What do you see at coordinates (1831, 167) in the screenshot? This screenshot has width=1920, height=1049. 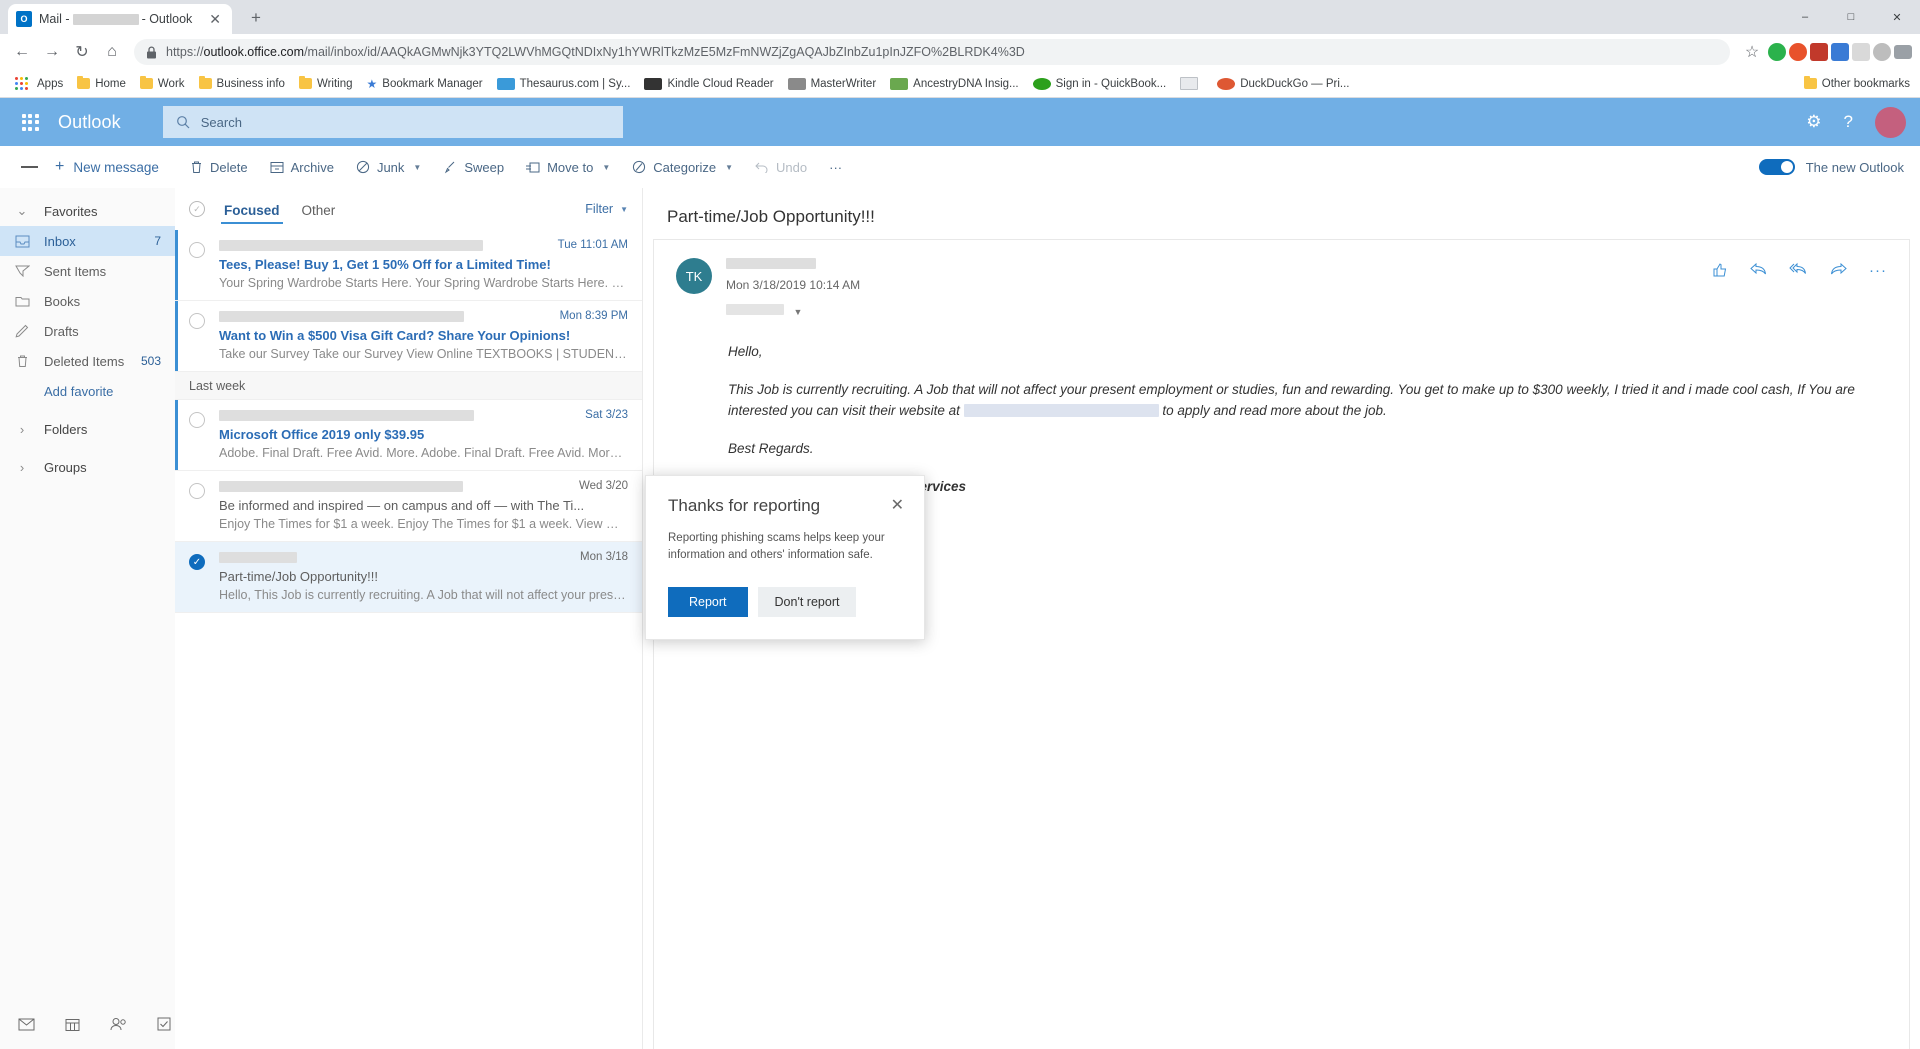 I see `new-outlook-toggle-group: The new Outlook` at bounding box center [1831, 167].